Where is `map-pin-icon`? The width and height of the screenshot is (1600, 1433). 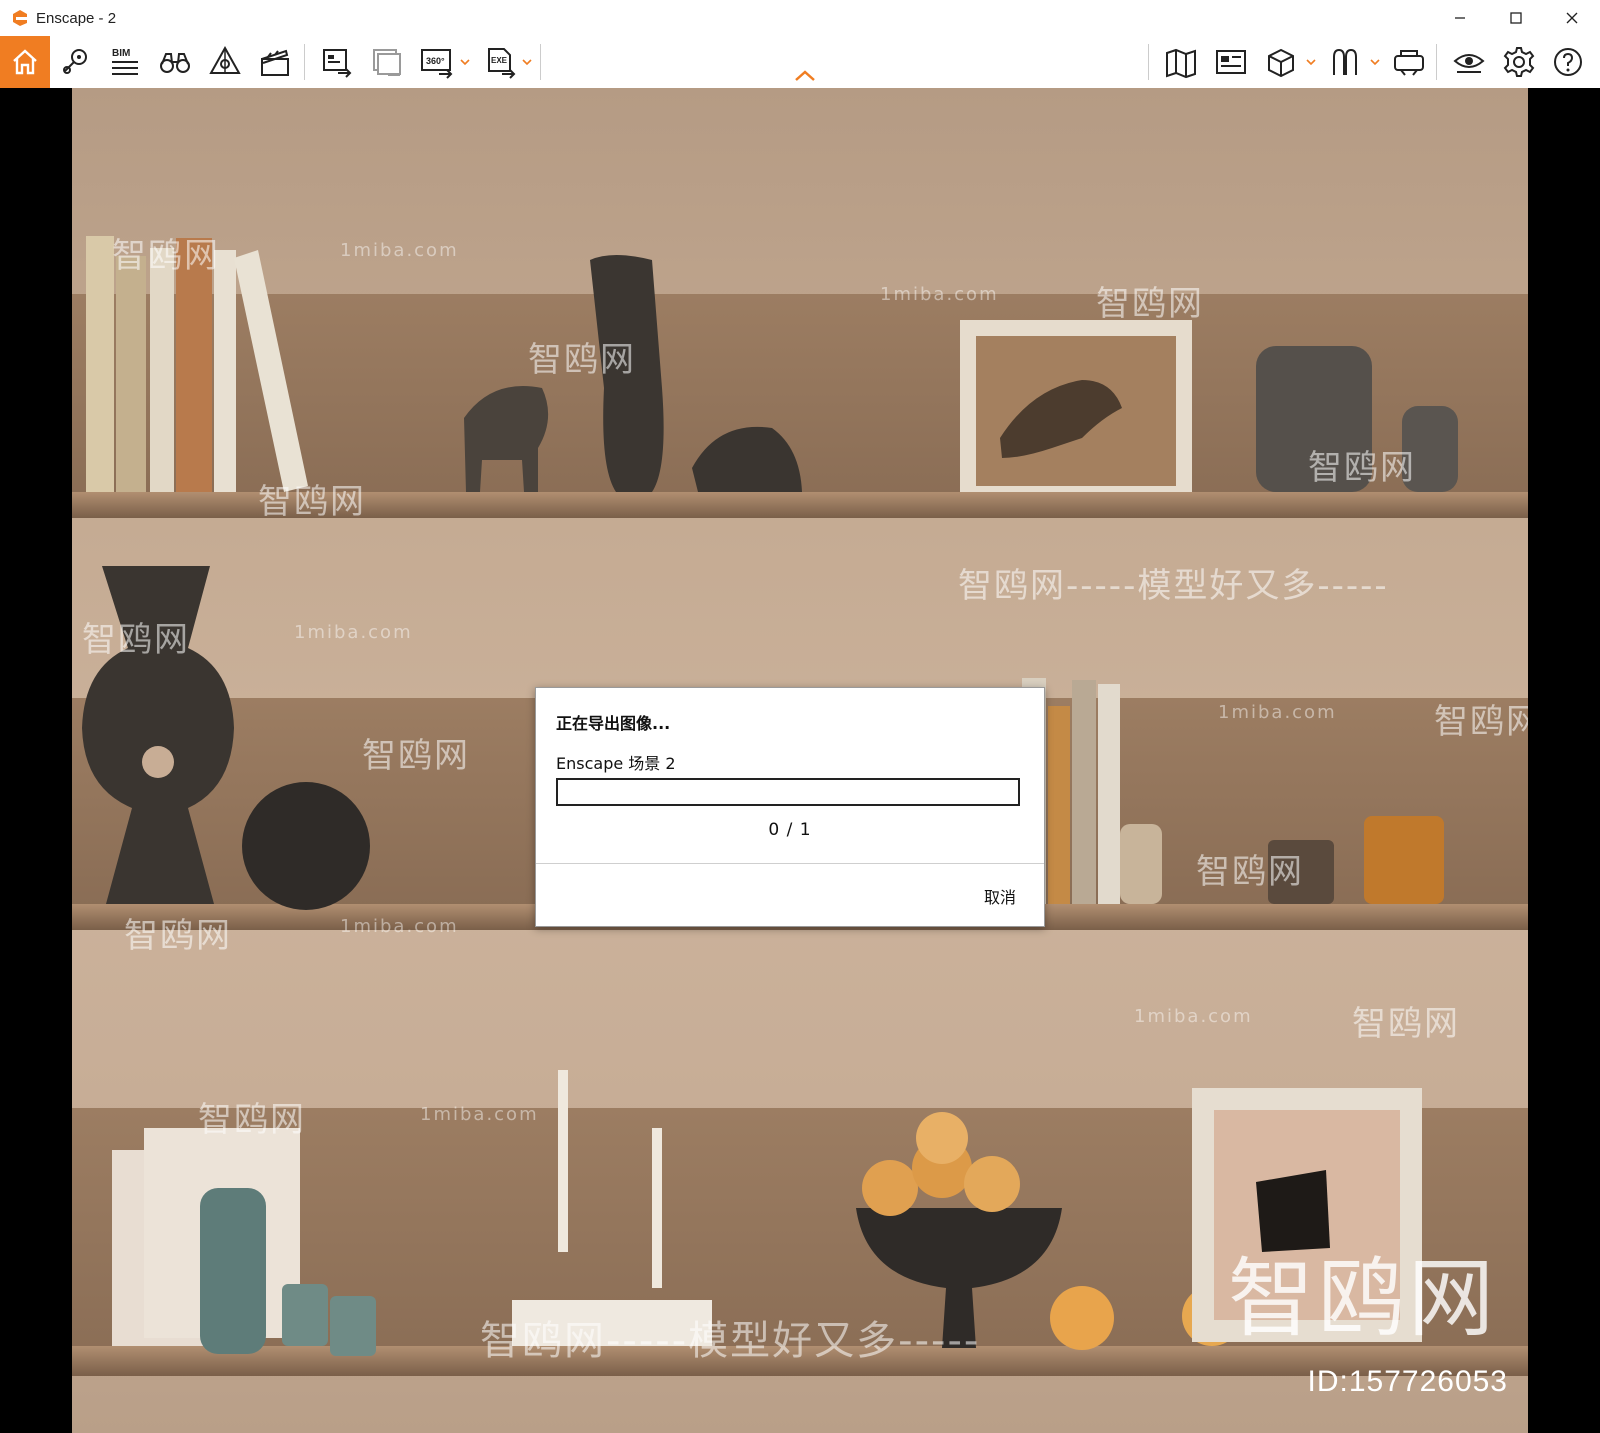
map-pin-icon is located at coordinates (75, 61).